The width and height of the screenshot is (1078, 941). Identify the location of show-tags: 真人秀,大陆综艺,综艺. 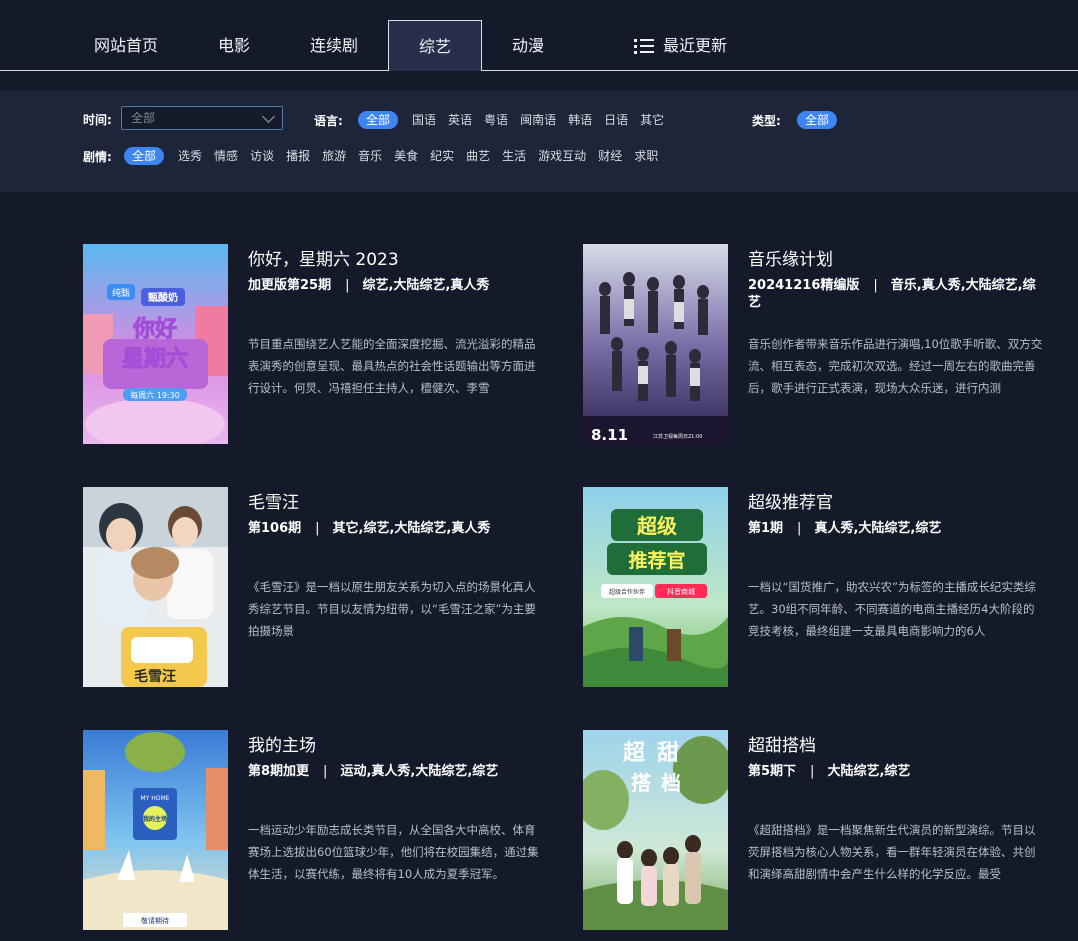
(878, 528).